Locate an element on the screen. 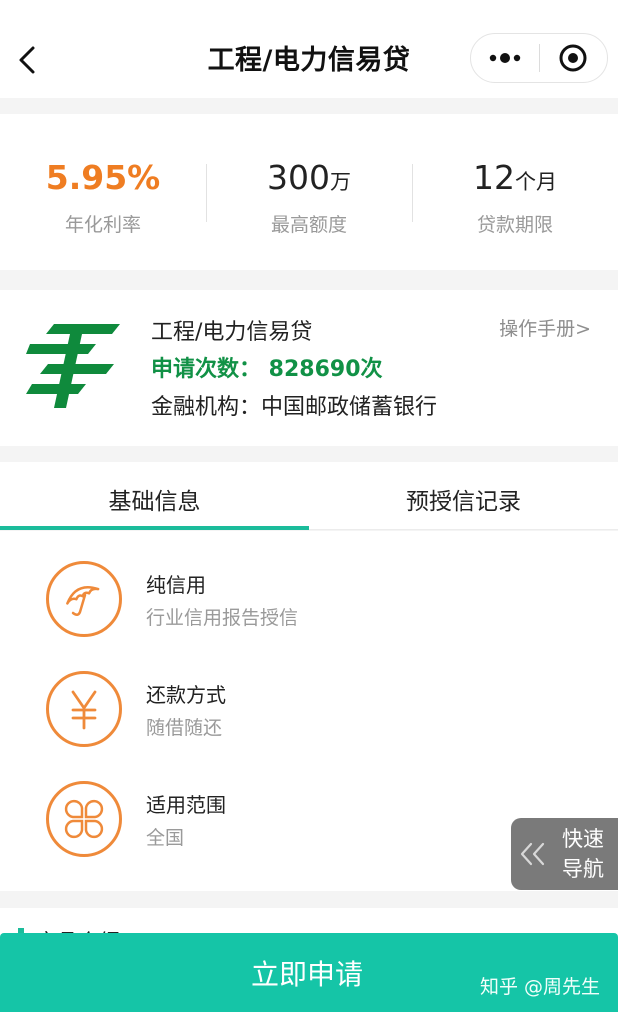  list-item: 纯信用 行业信用报告授信 is located at coordinates (309, 586).